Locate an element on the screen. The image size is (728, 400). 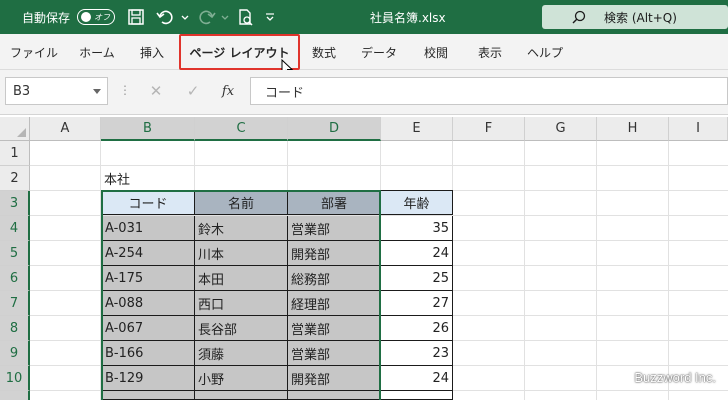
table-cell-code: A-067 is located at coordinates (148, 328).